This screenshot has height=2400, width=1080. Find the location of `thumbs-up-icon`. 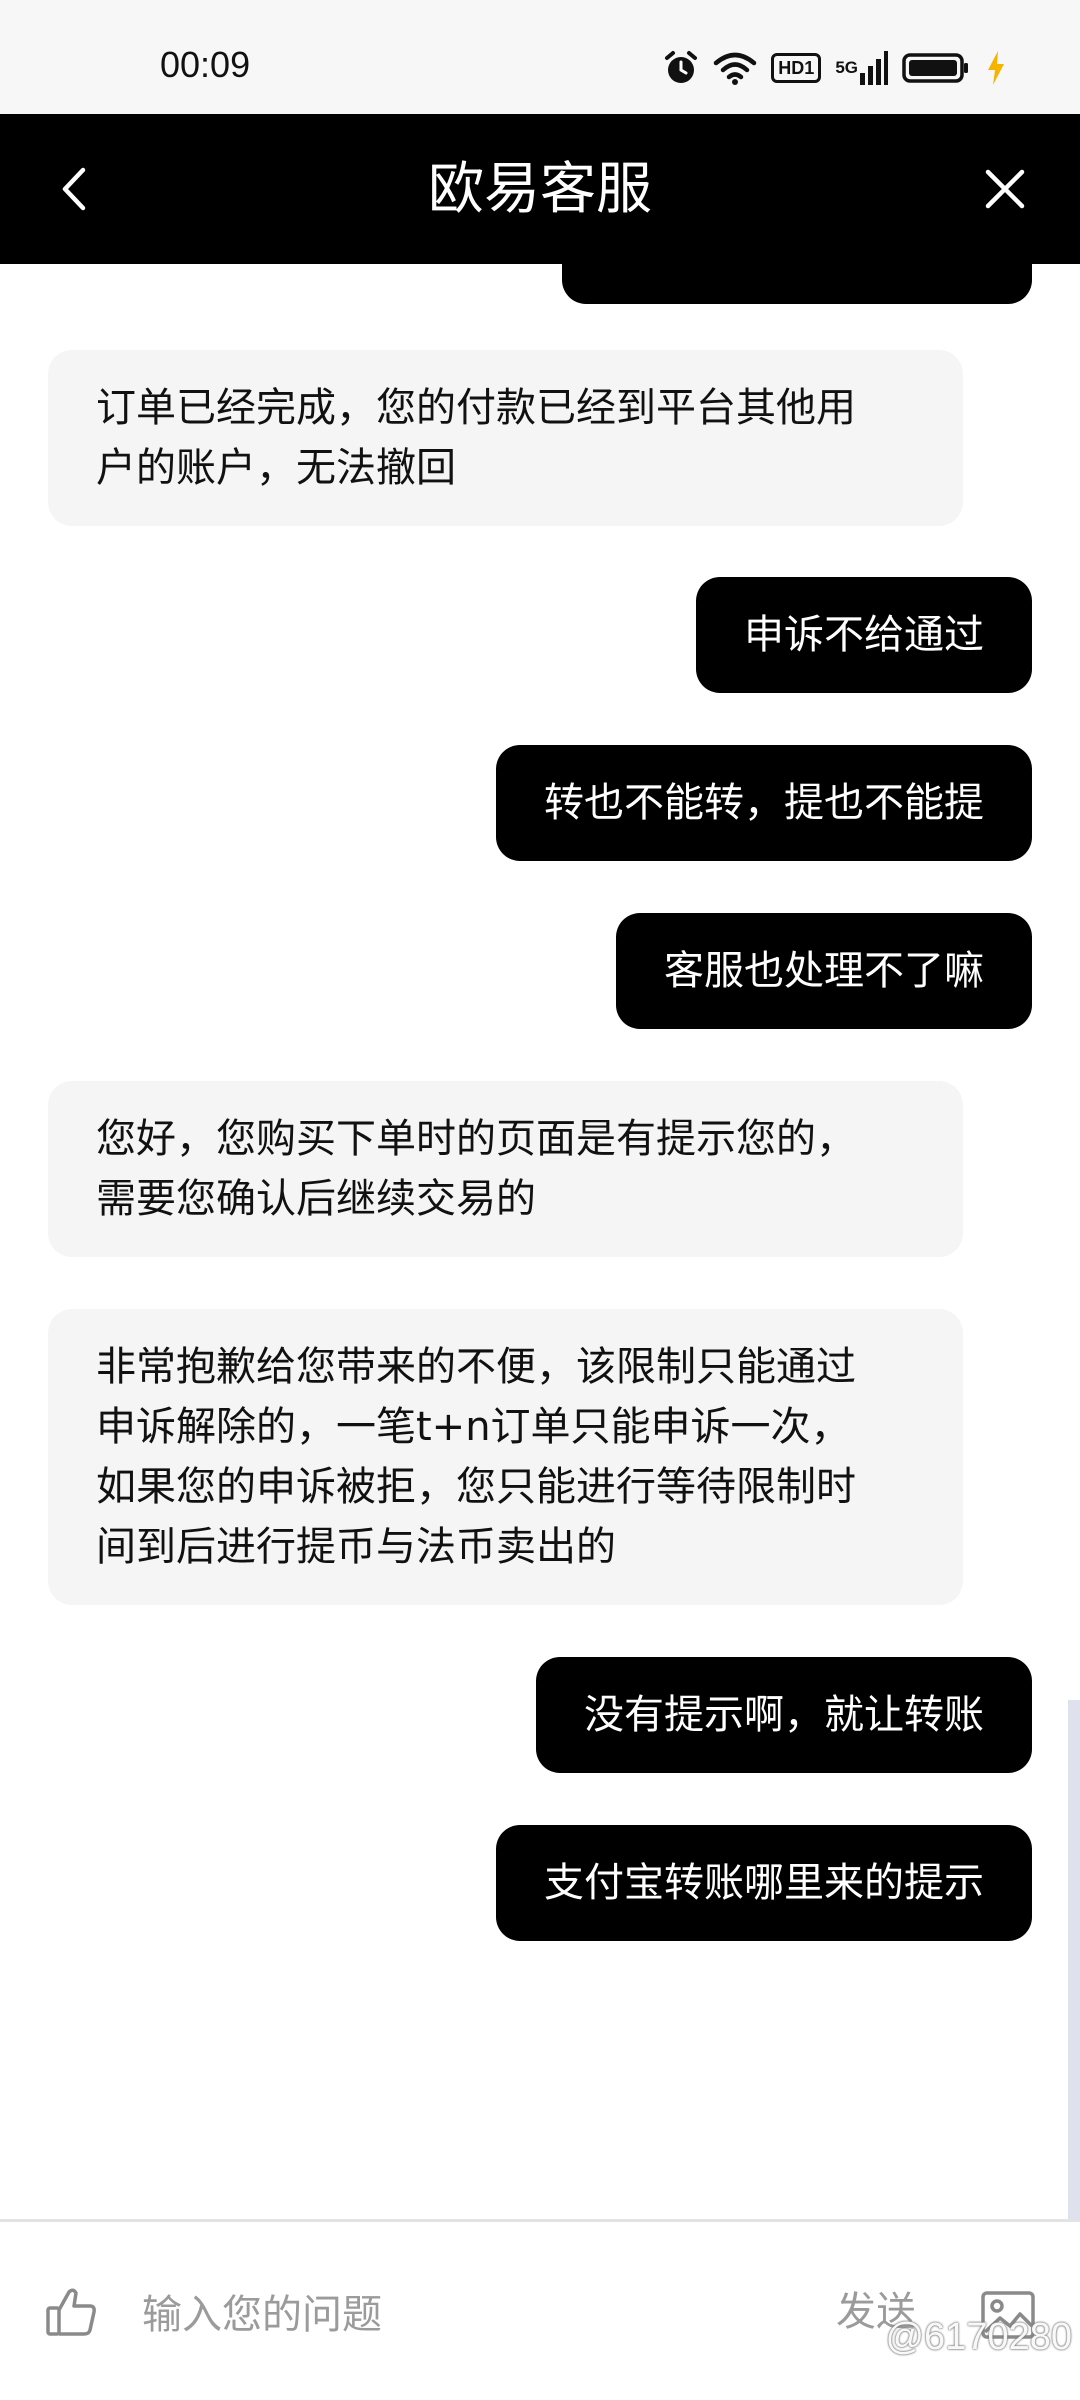

thumbs-up-icon is located at coordinates (71, 2312).